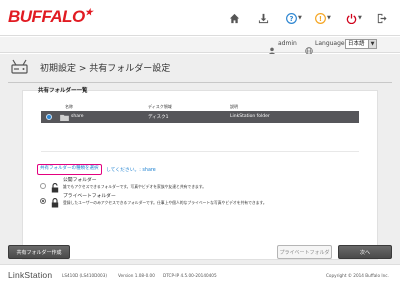  Describe the element at coordinates (365, 252) in the screenshot. I see `next-button: 次へ` at that location.